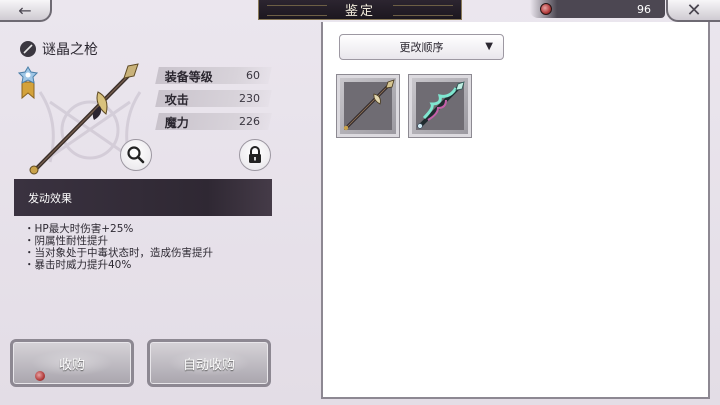 The height and width of the screenshot is (405, 720). What do you see at coordinates (50, 198) in the screenshot?
I see `effect-title: 发动效果` at bounding box center [50, 198].